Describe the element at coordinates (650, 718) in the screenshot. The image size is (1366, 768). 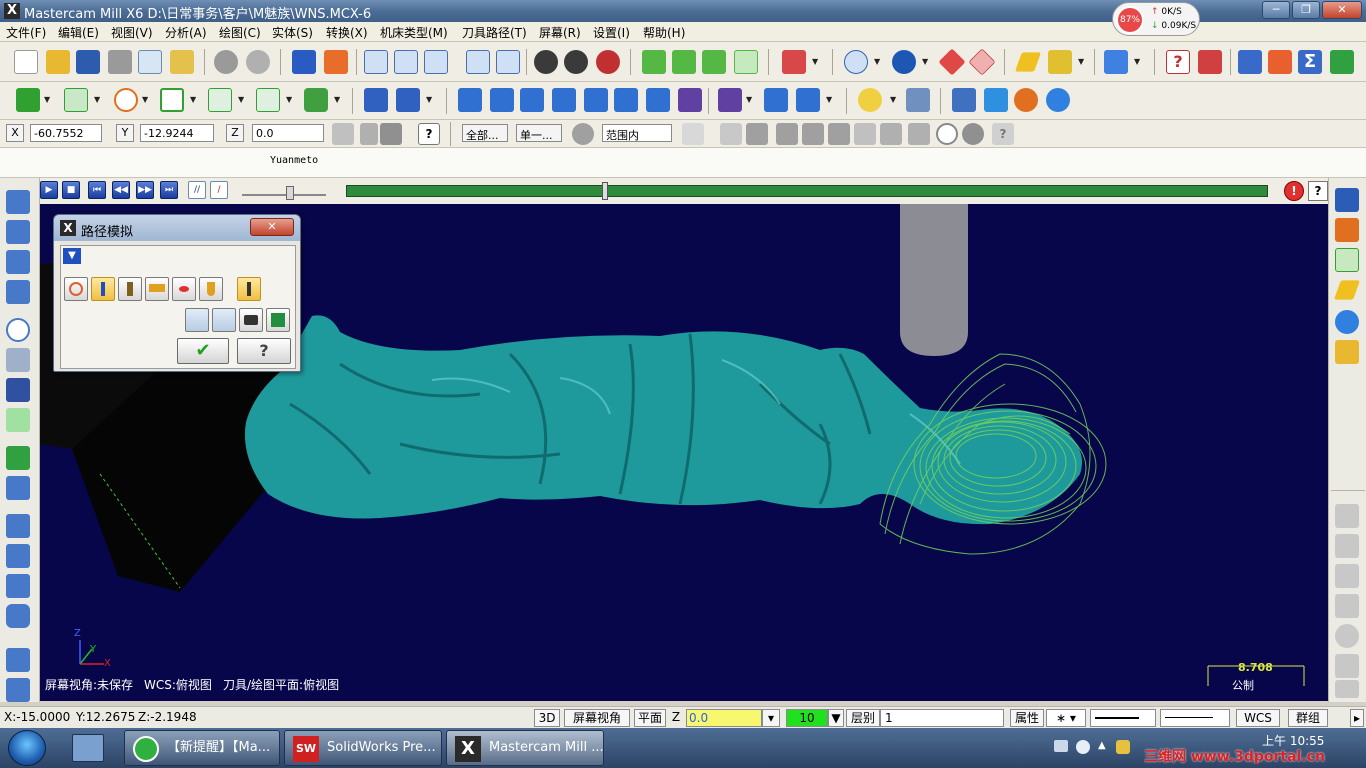
I see `plane-button: 平面` at that location.